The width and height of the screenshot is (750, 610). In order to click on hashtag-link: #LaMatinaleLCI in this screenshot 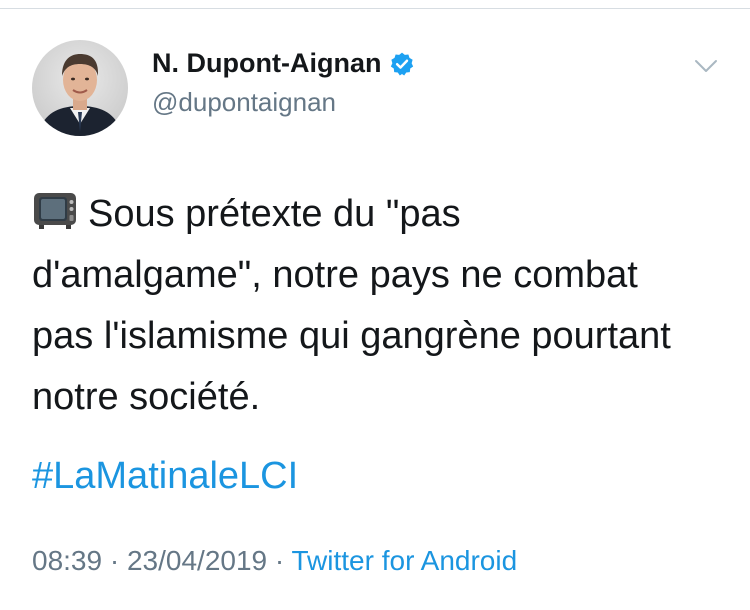, I will do `click(165, 476)`.